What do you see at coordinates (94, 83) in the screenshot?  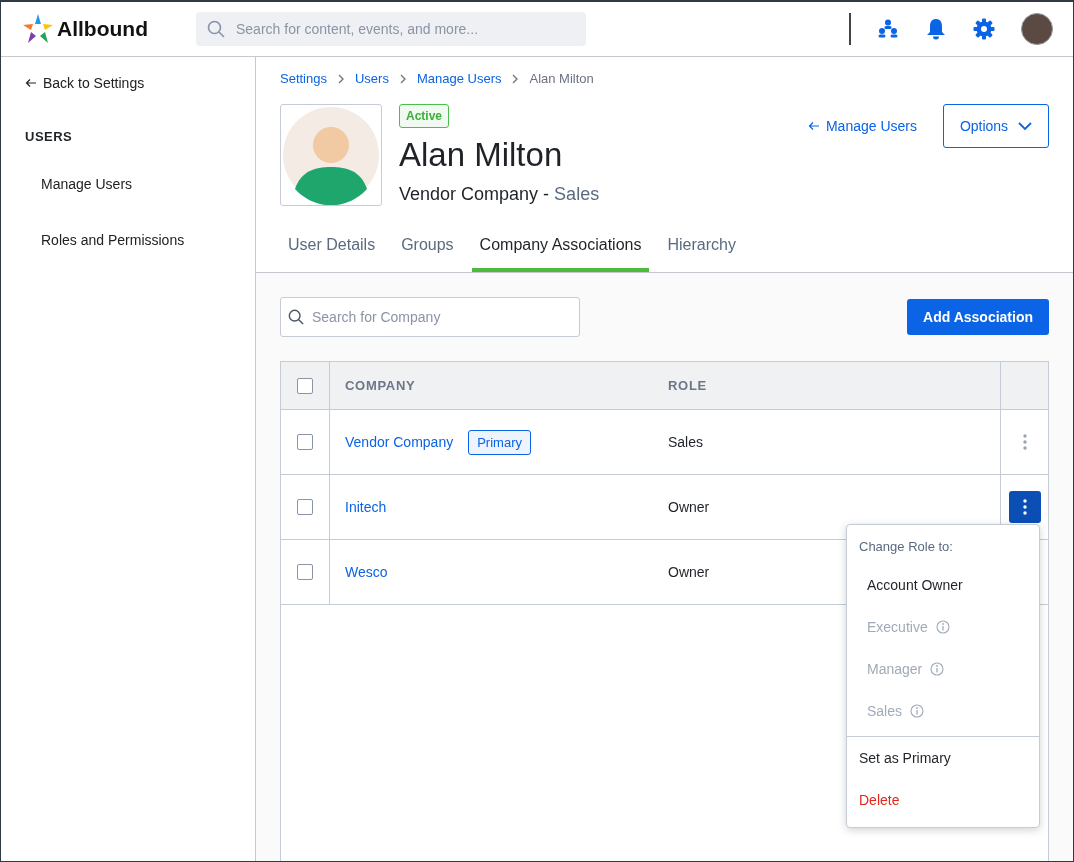 I see `back-to-settings-link: Back to Settings` at bounding box center [94, 83].